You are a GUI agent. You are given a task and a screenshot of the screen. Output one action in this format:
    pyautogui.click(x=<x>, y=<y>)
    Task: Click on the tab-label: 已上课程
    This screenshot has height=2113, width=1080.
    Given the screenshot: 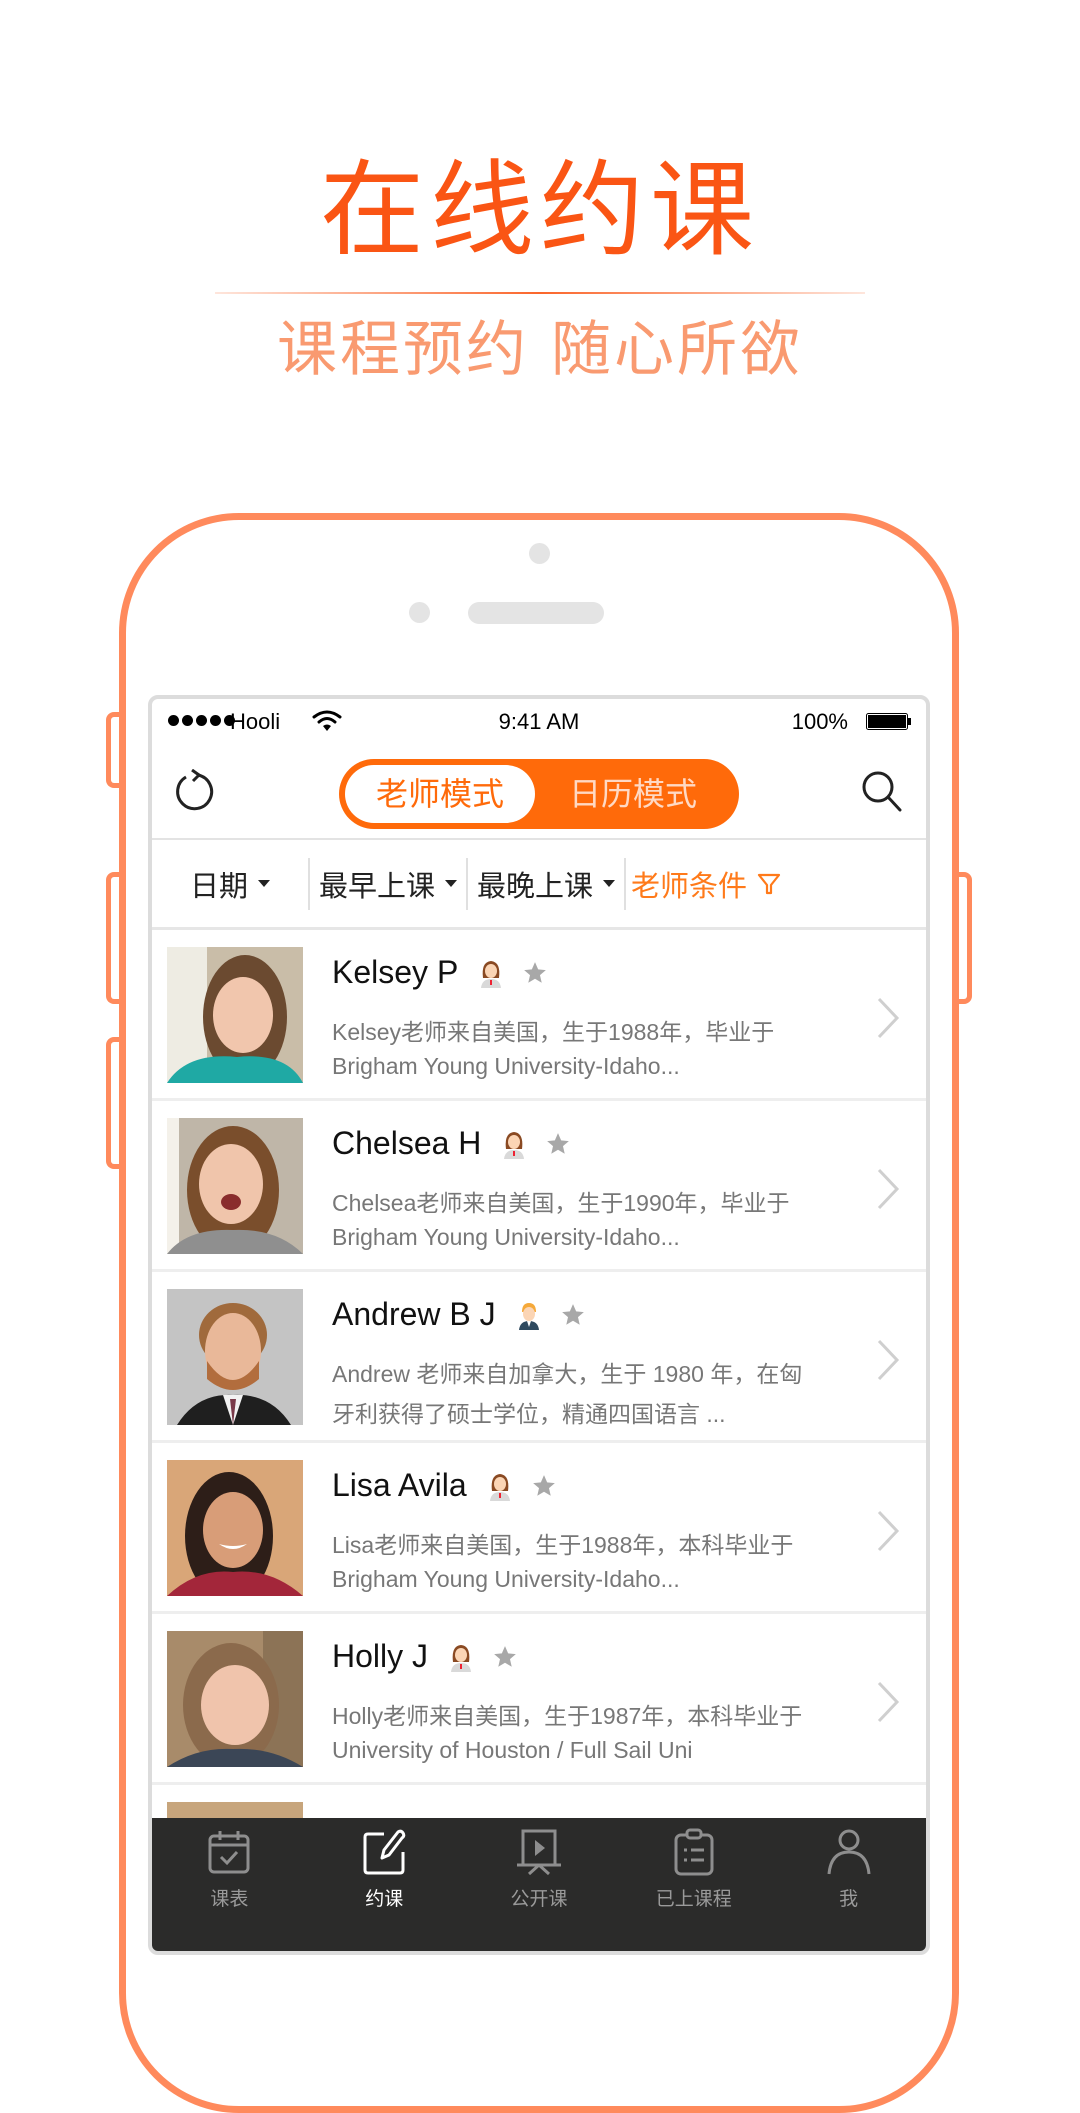 What is the action you would take?
    pyautogui.click(x=693, y=1899)
    